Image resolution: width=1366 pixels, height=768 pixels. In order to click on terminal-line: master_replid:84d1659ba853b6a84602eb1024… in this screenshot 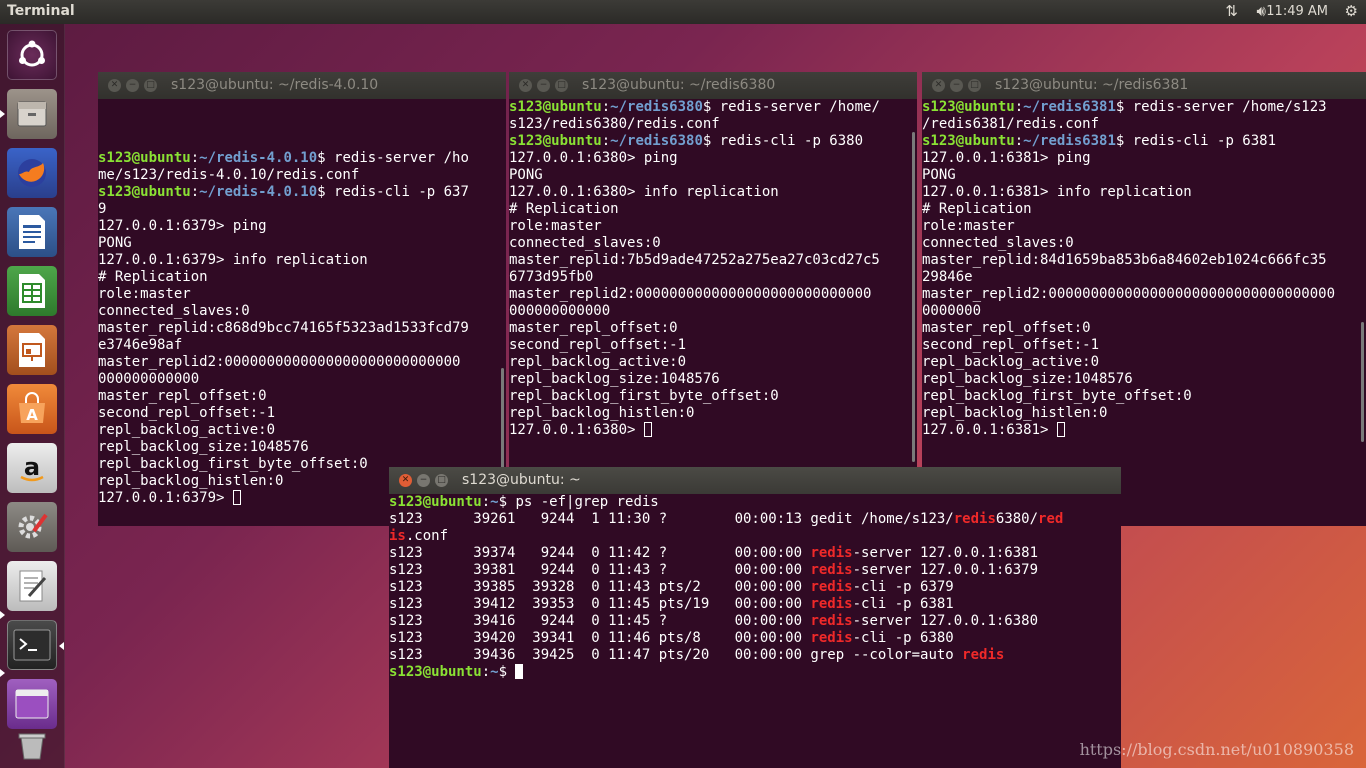, I will do `click(1124, 260)`.